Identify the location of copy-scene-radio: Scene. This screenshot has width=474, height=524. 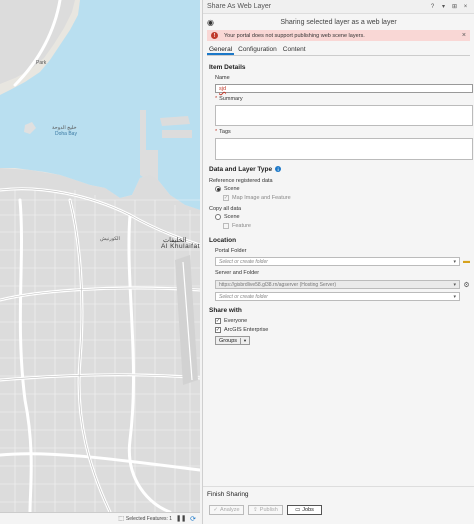
(227, 217).